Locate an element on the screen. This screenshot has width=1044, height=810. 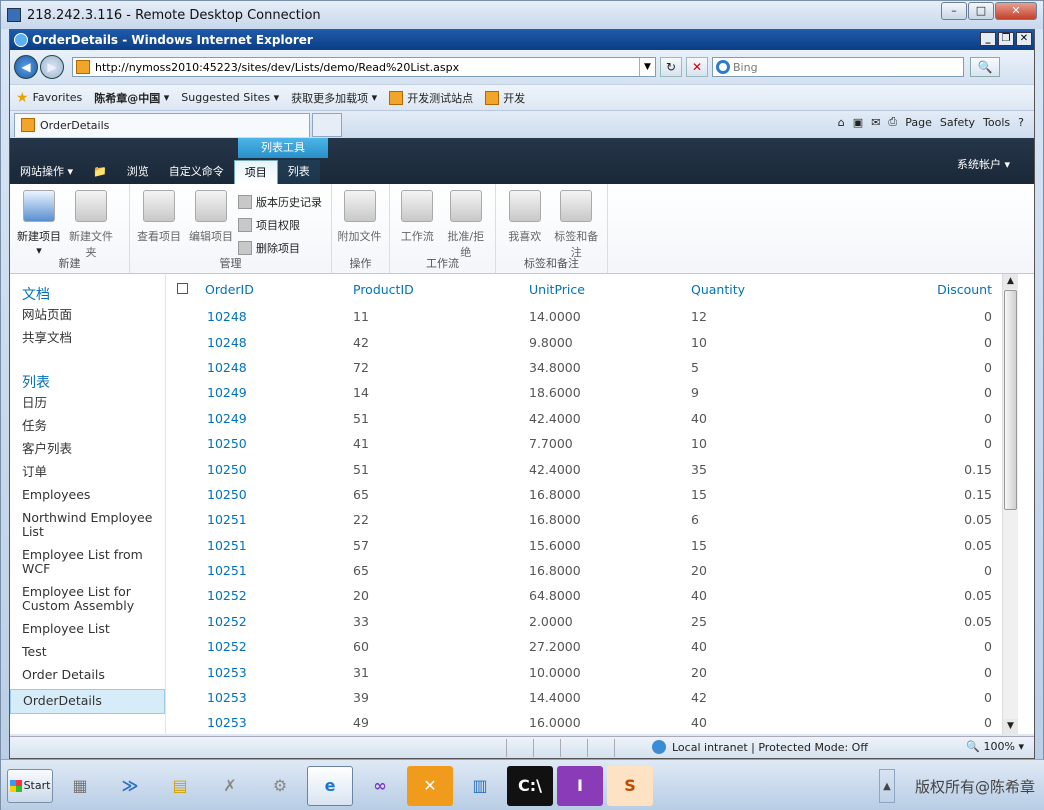
print-icon: ⎙ is located at coordinates (892, 122).